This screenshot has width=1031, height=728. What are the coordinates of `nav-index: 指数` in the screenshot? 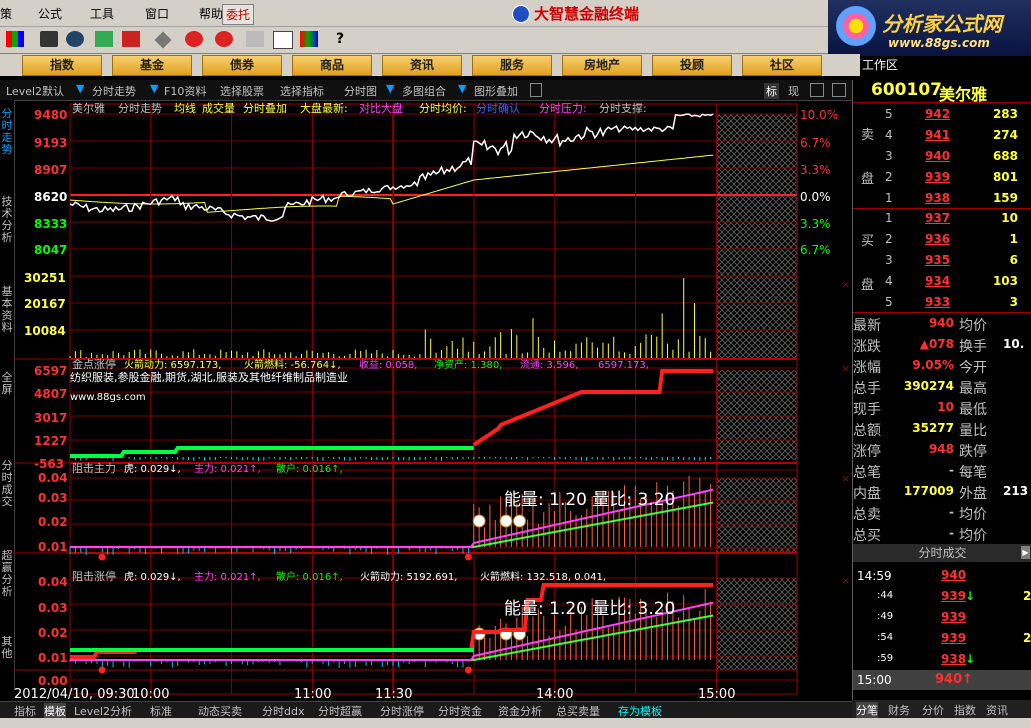 It's located at (62, 65).